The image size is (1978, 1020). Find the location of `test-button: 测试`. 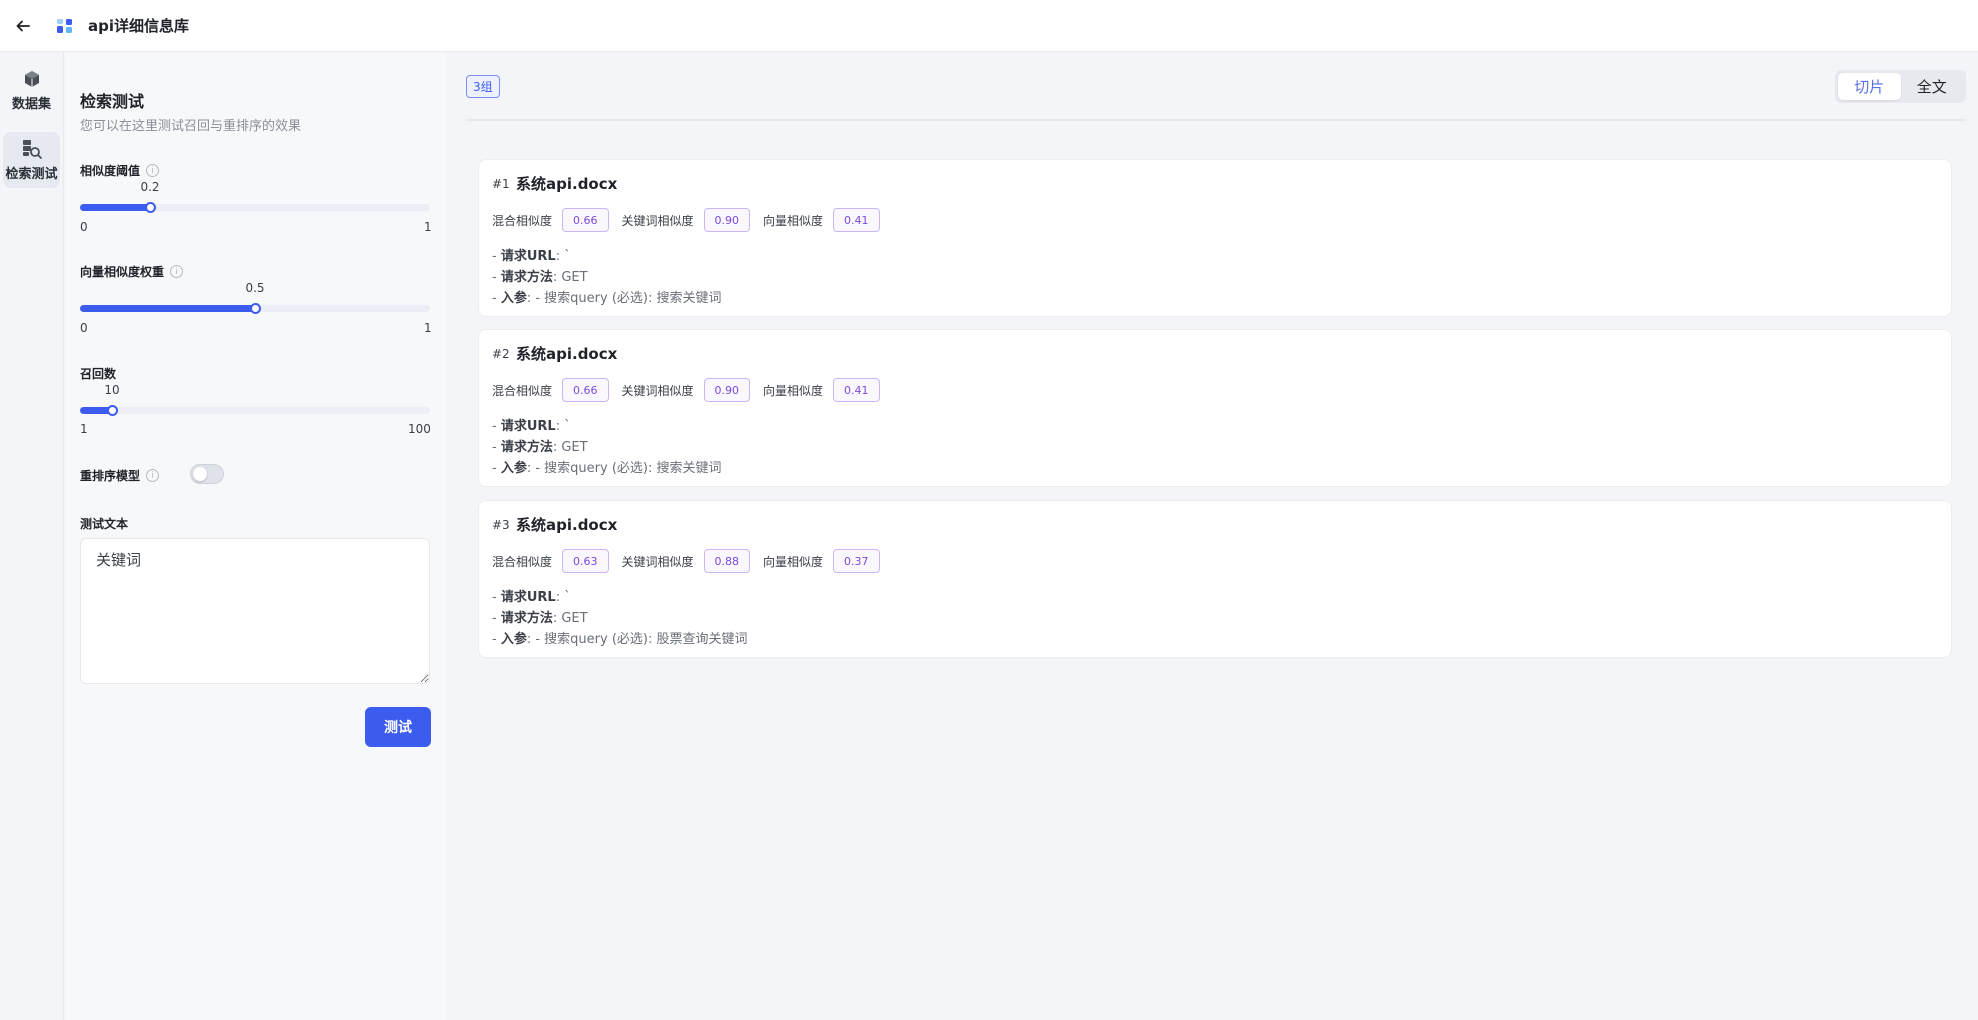

test-button: 测试 is located at coordinates (398, 727).